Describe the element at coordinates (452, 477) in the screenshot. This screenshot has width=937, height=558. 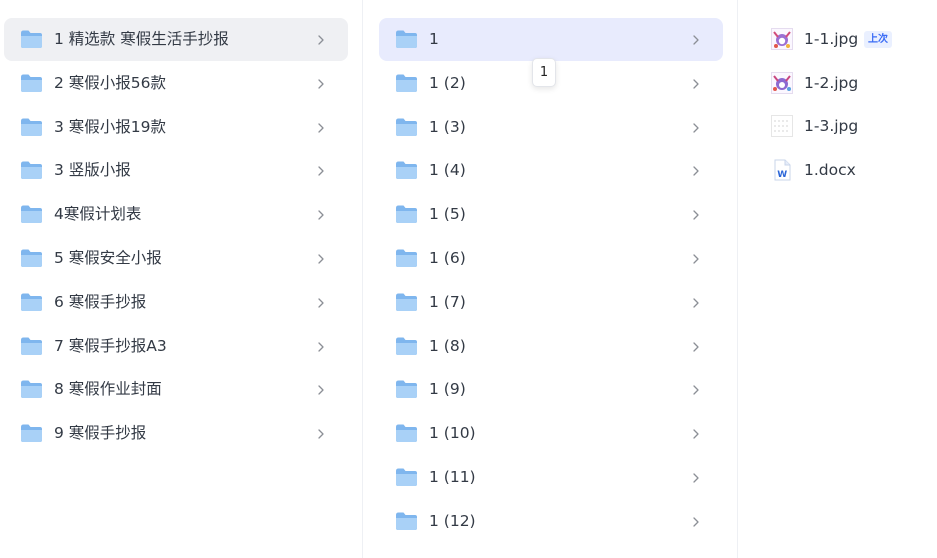
I see `folder-name: 1 (11)` at that location.